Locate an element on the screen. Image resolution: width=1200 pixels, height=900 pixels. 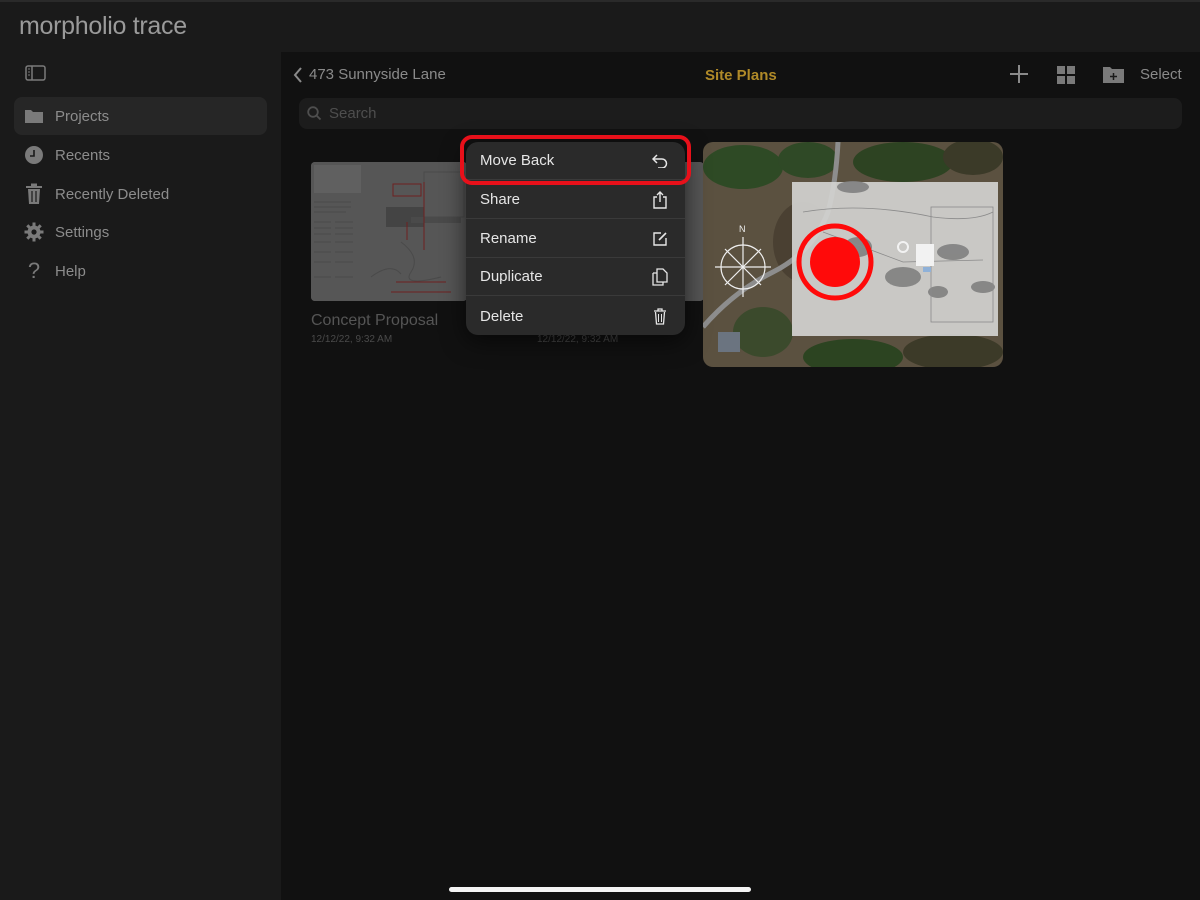
sidebar-item-label: Recently Deleted is located at coordinates (112, 194).